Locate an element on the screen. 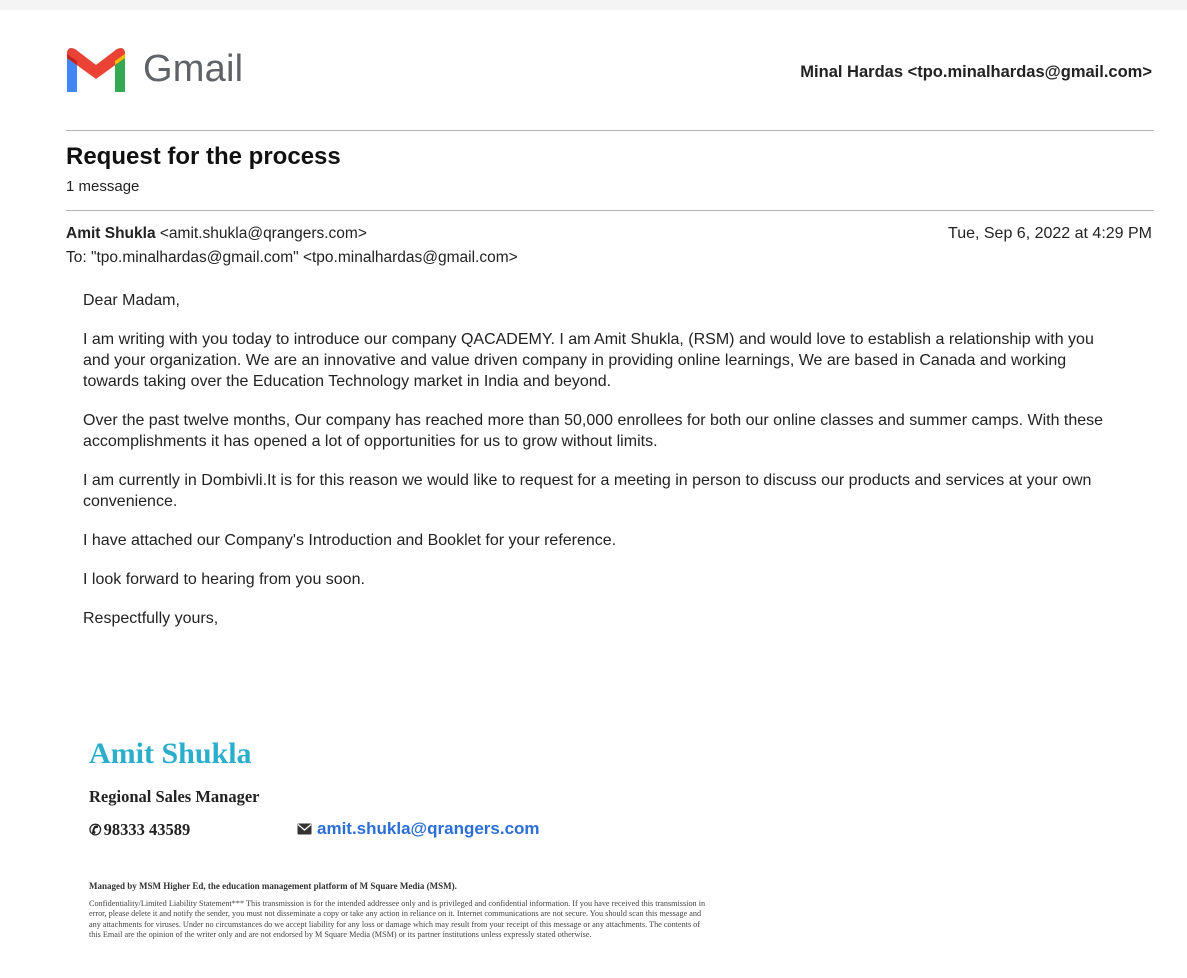 This screenshot has height=978, width=1187. phone-icon: ✆ is located at coordinates (95, 830).